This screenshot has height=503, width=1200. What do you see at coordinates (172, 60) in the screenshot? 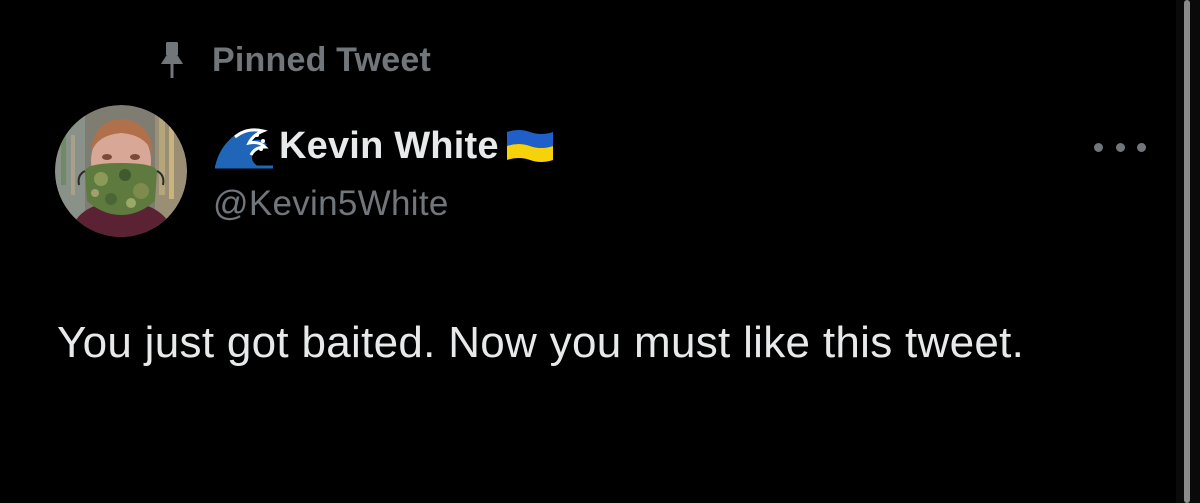
I see `pin-icon` at bounding box center [172, 60].